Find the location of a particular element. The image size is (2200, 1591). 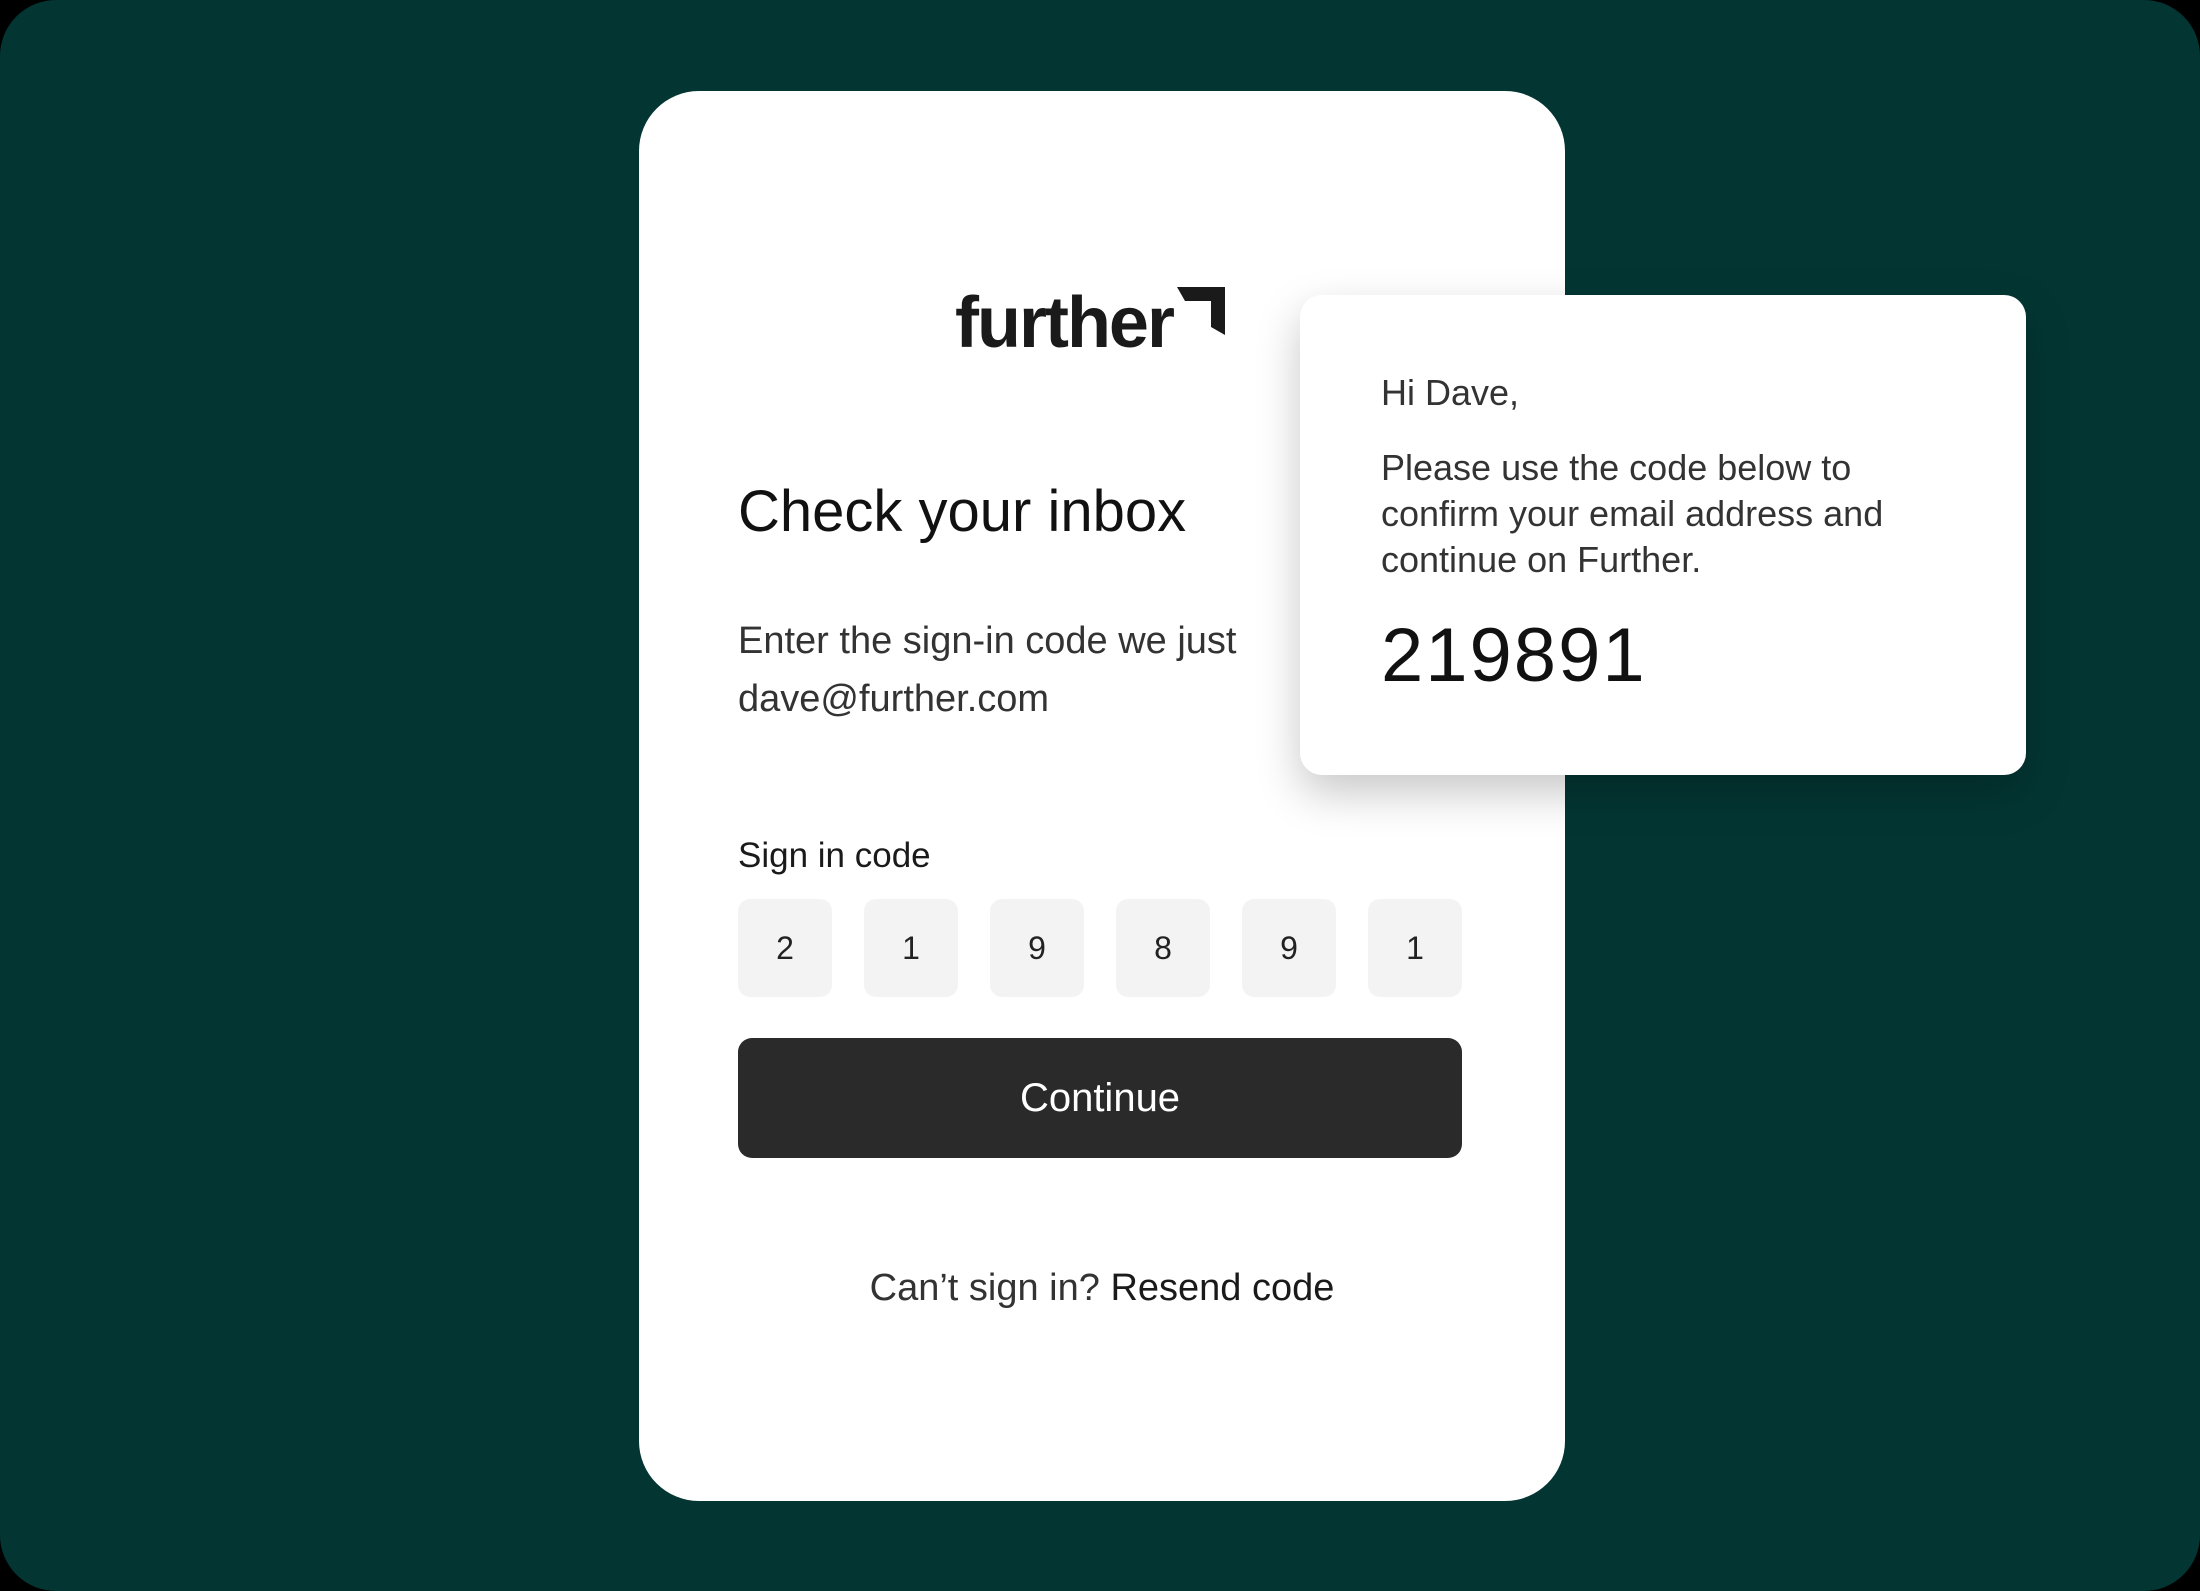

page-title: Check your inbox is located at coordinates (962, 511).